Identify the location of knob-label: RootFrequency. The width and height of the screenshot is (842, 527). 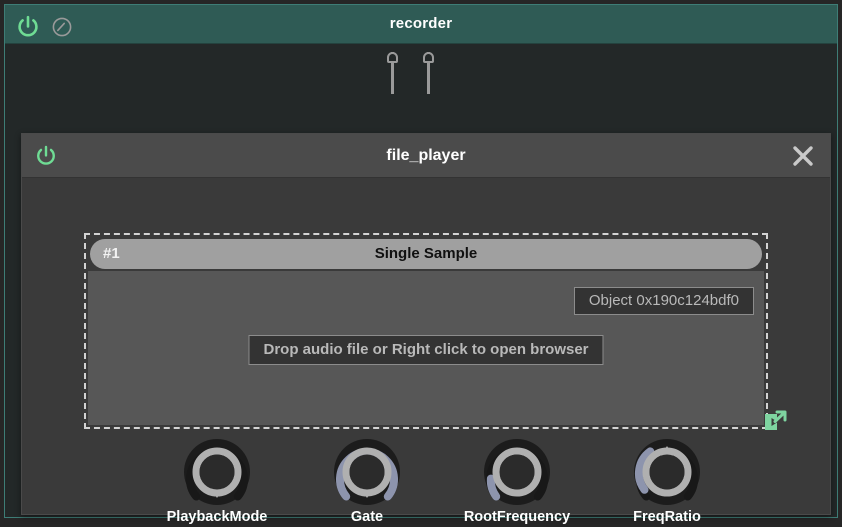
(517, 517).